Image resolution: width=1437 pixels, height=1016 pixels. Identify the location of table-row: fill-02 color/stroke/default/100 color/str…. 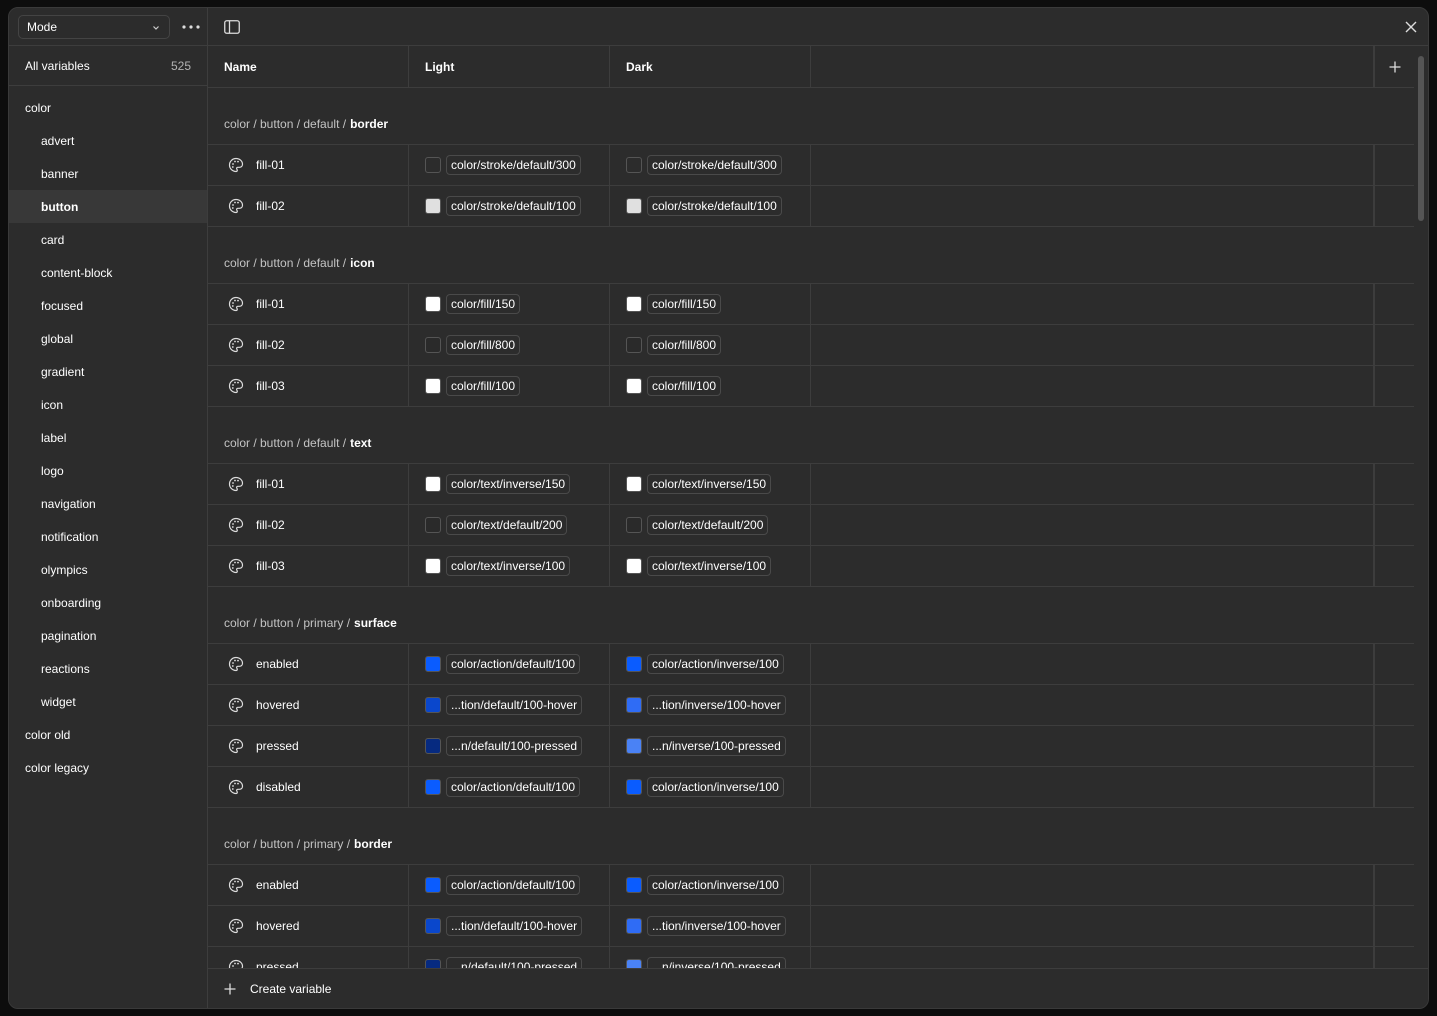
(811, 206).